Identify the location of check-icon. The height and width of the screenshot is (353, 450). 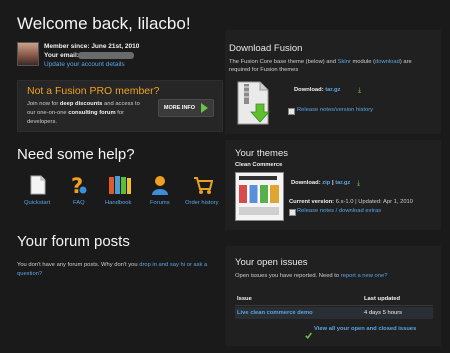
(308, 332).